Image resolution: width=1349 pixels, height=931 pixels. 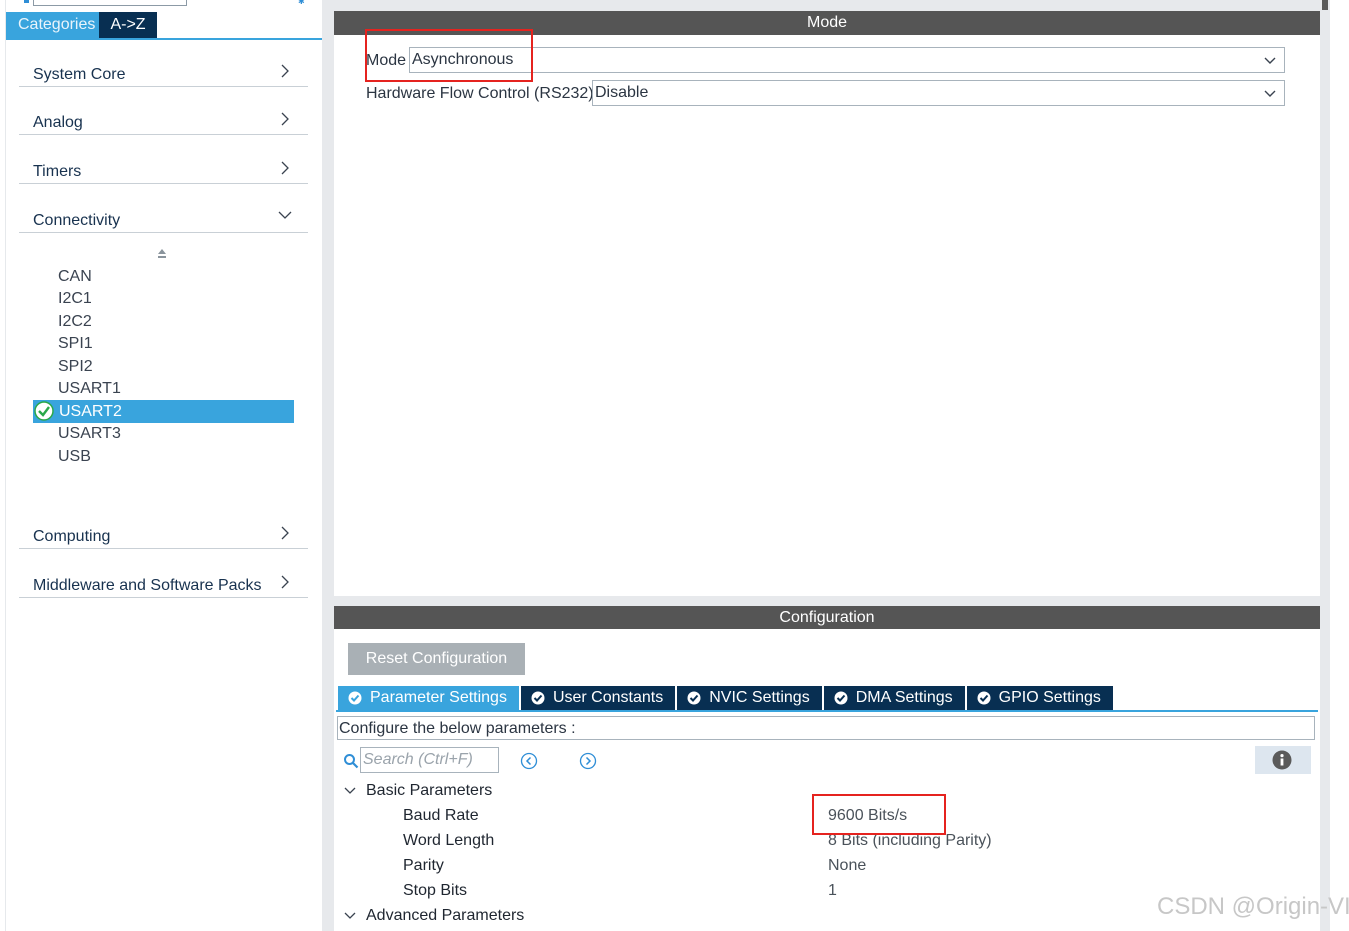 What do you see at coordinates (608, 697) in the screenshot?
I see `tab-label: User Constants` at bounding box center [608, 697].